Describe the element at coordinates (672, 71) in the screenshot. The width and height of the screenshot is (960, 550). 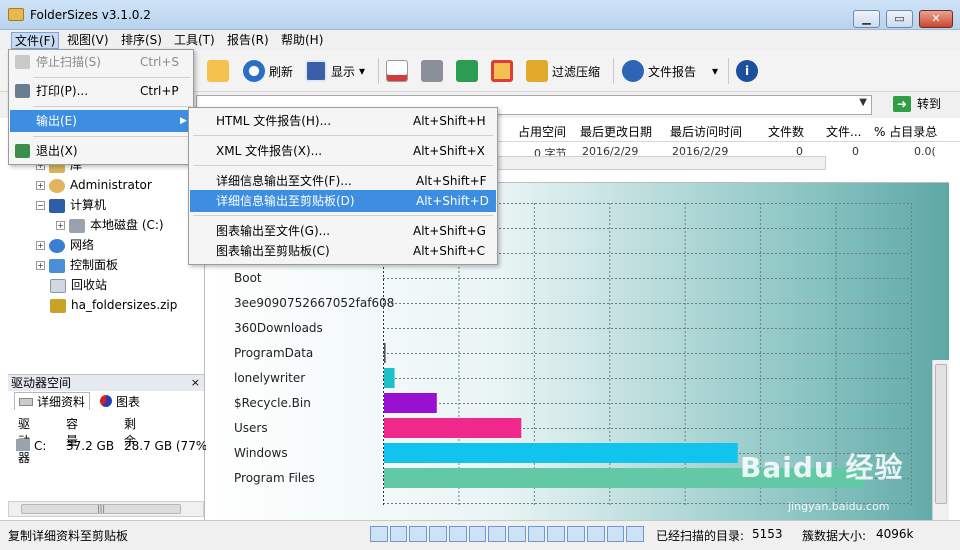
I see `file-report-label: 文件报告` at that location.